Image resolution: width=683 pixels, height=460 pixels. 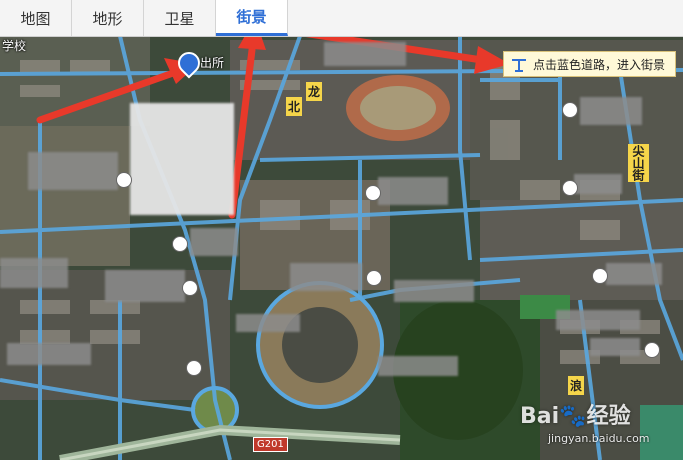 I want to click on baidu-watermark: Bai🐾经验, so click(x=575, y=414).